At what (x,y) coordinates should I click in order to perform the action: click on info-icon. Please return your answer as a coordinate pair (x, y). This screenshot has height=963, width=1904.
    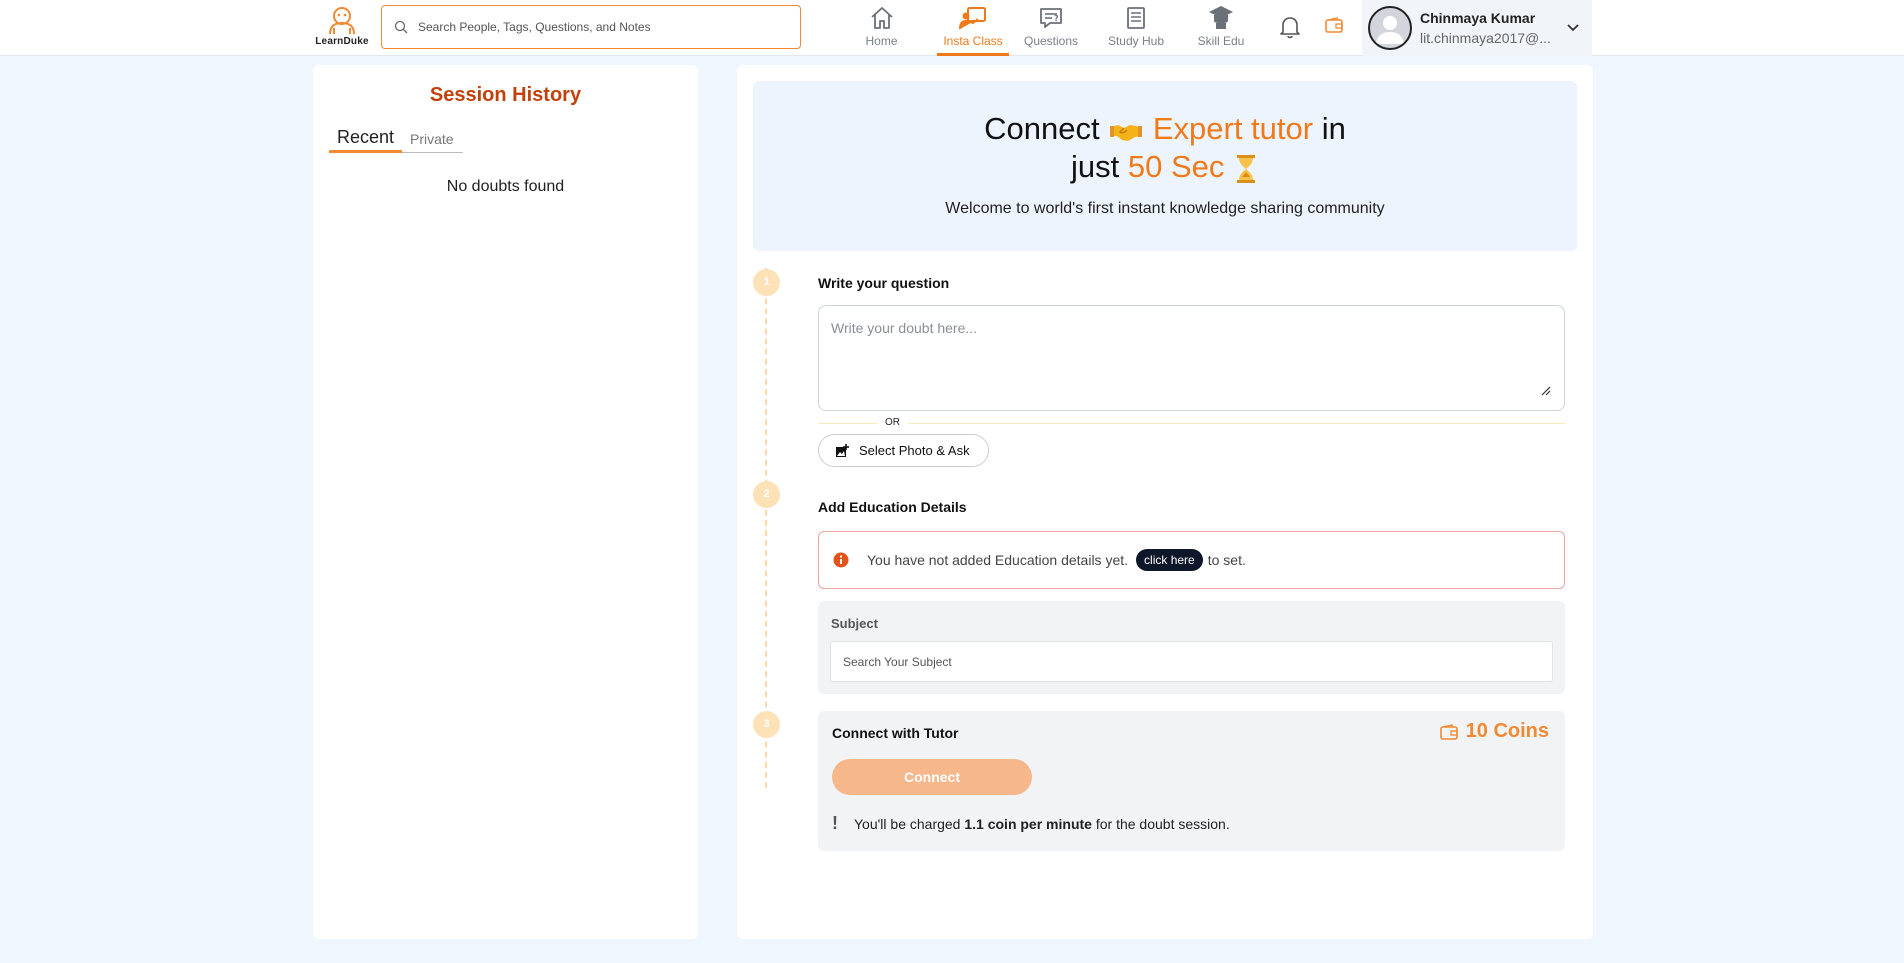
    Looking at the image, I should click on (841, 560).